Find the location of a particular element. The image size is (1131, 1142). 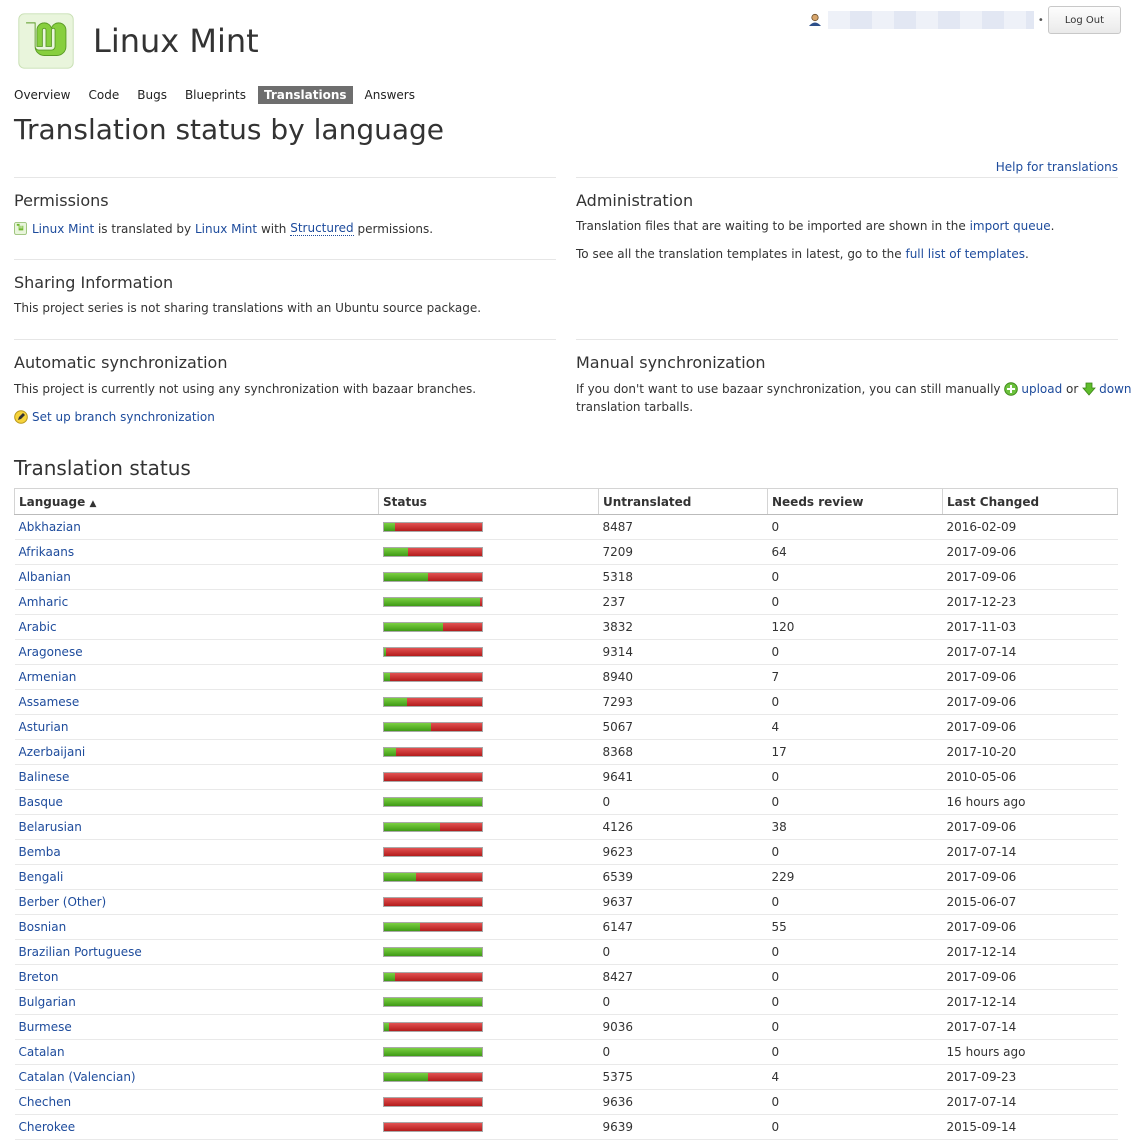

admin-line1-end: . is located at coordinates (1052, 226).